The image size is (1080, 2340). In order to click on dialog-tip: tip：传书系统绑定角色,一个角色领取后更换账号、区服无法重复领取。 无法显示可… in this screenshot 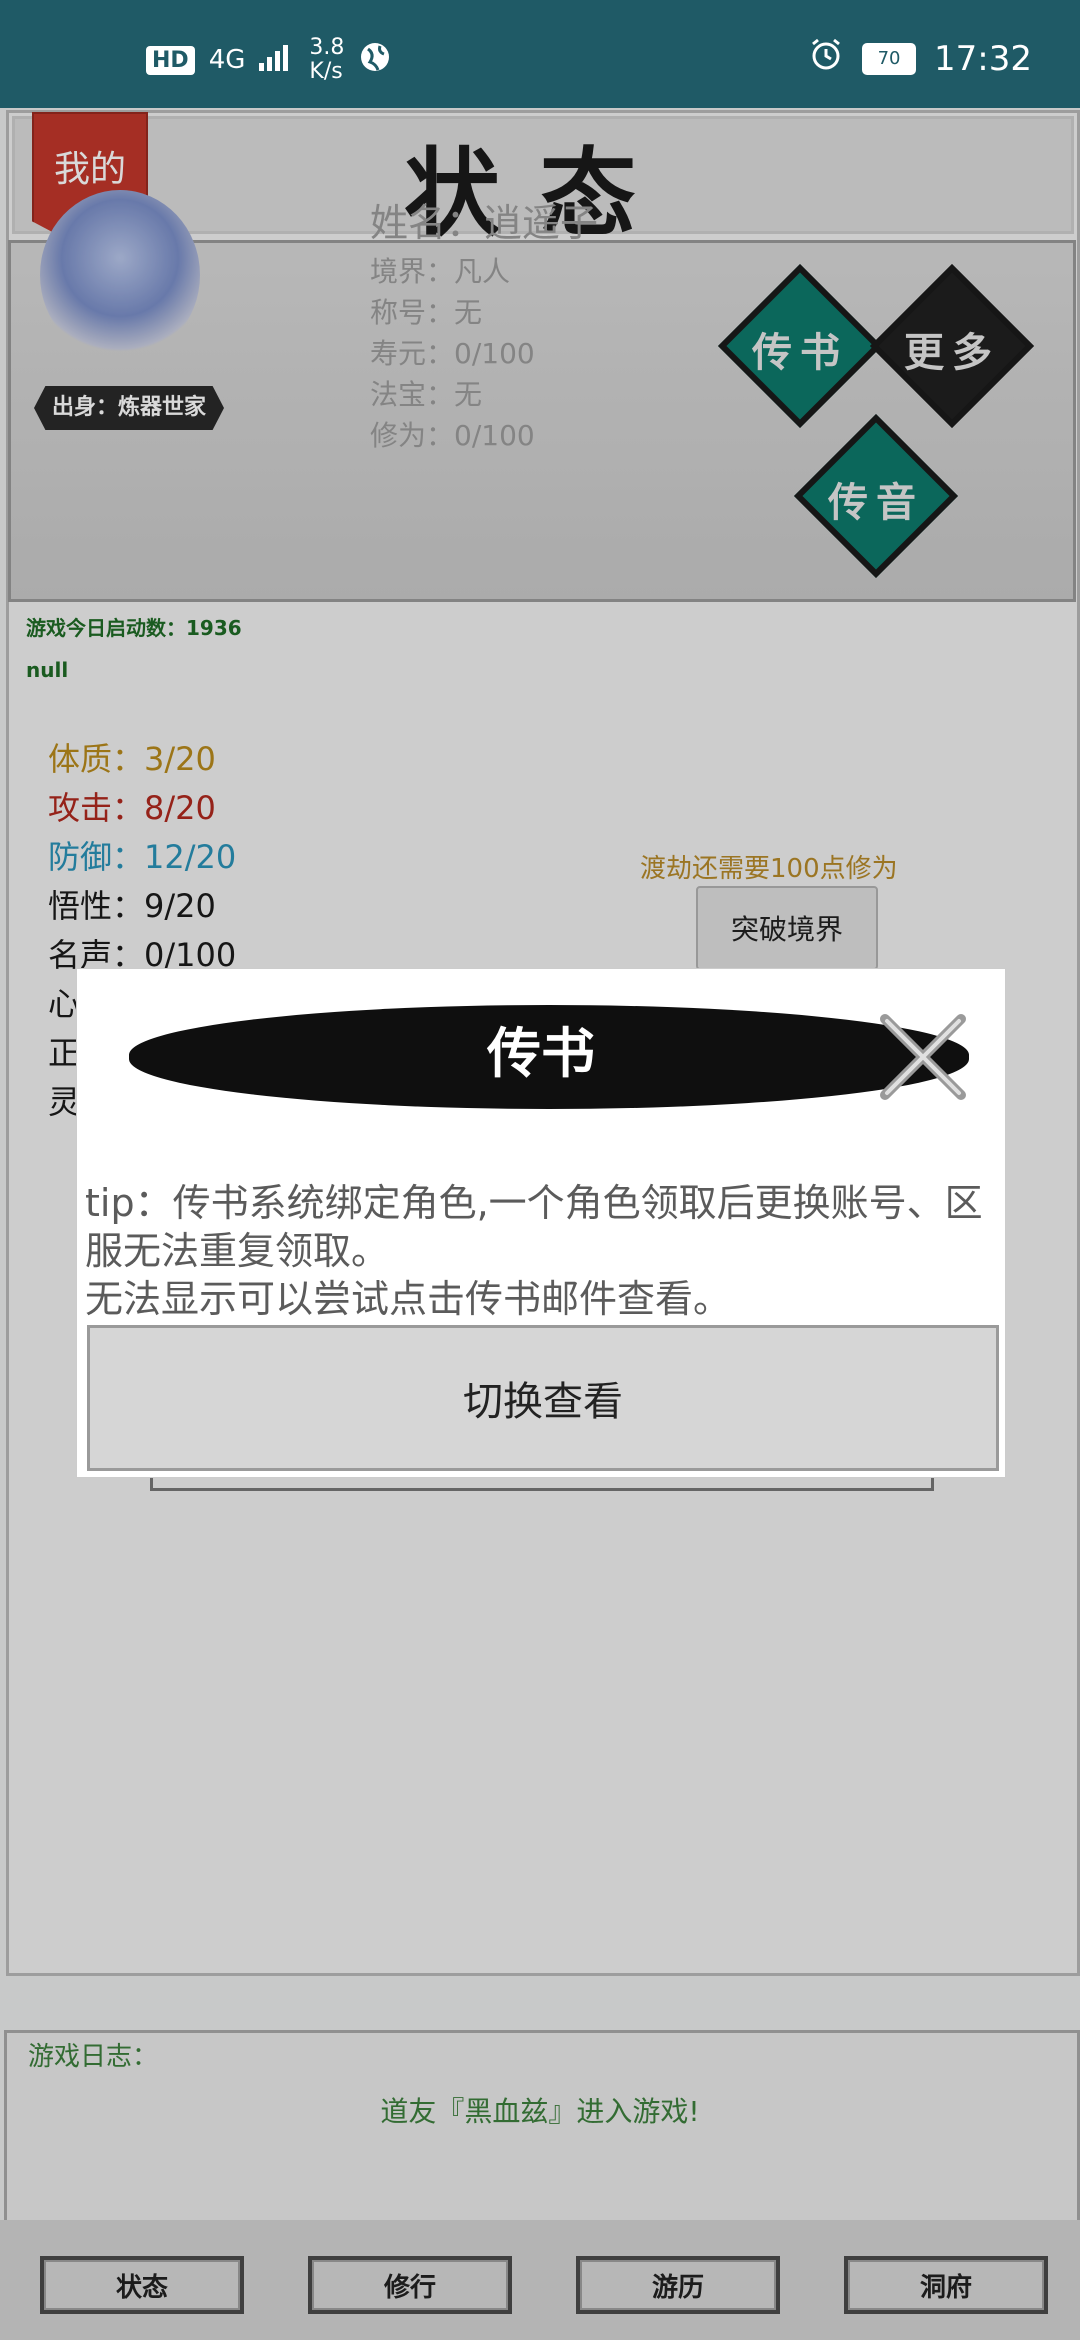, I will do `click(541, 1251)`.